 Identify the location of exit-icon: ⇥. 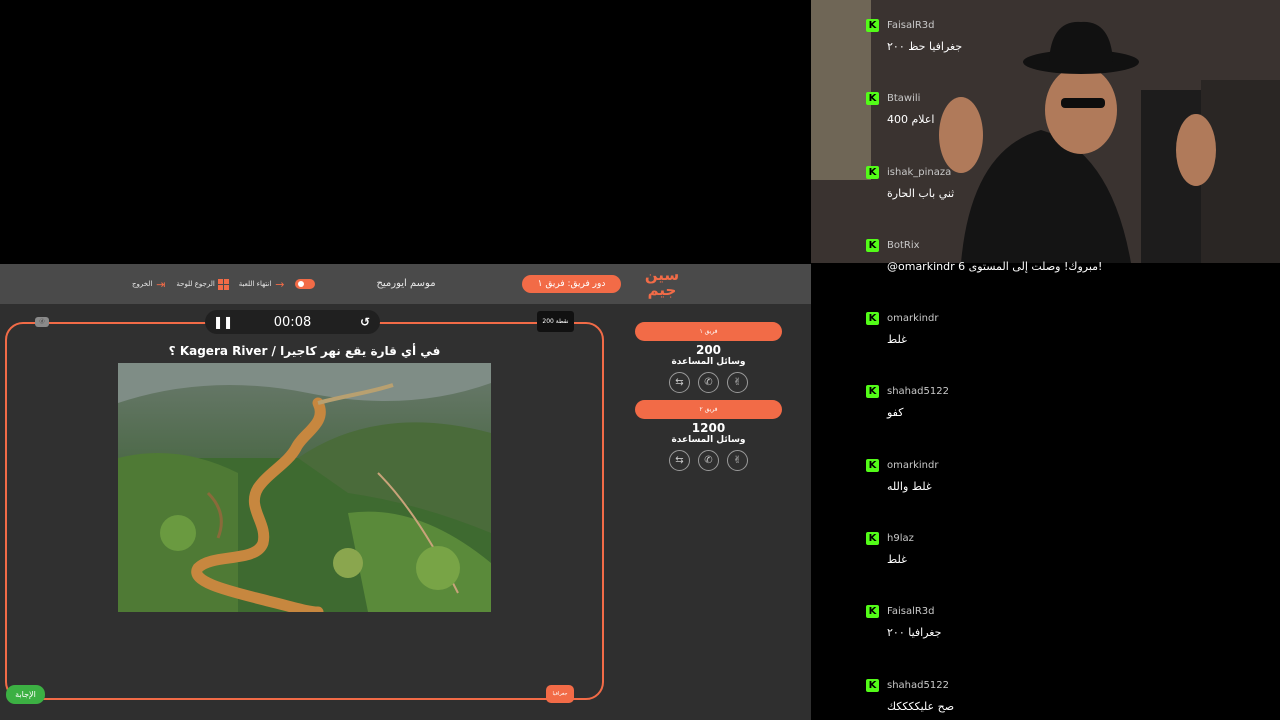
(161, 284).